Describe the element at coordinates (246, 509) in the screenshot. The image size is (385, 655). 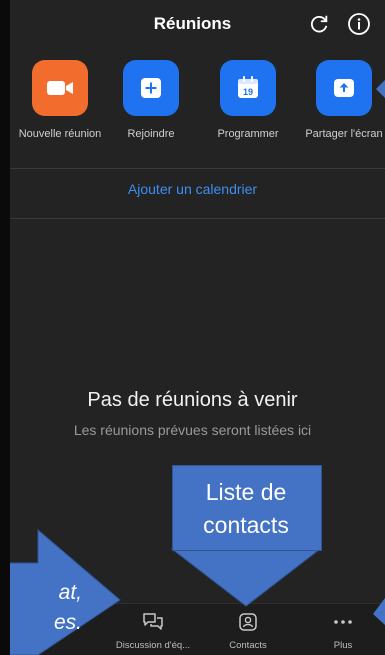
I see `contacts-callout-text: Liste de contacts` at that location.